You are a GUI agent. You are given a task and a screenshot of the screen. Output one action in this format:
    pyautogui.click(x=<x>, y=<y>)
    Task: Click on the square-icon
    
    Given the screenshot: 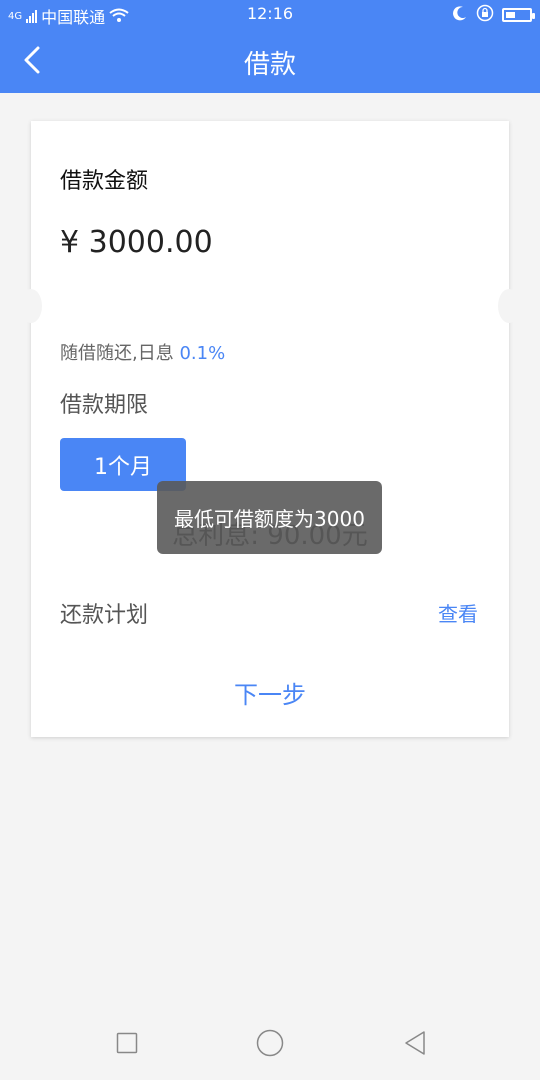 What is the action you would take?
    pyautogui.click(x=127, y=1043)
    